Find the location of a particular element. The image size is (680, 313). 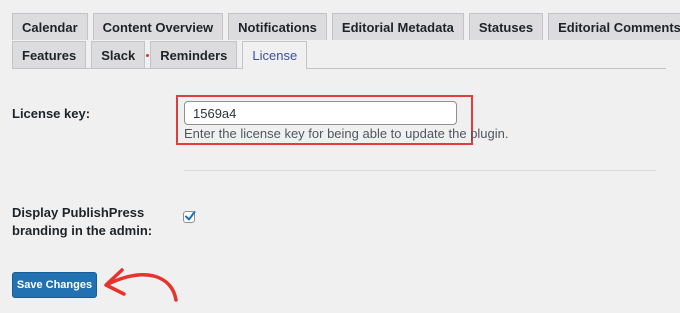

tab-slack: Slack is located at coordinates (120, 54).